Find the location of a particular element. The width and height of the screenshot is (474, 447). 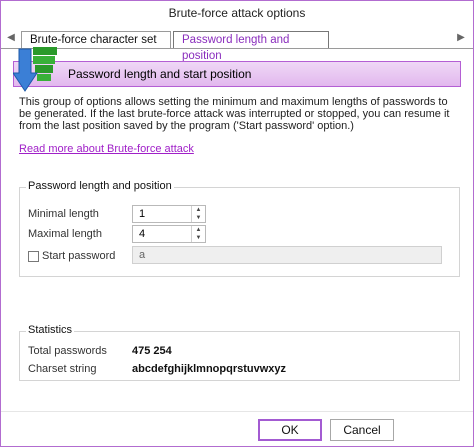

charset-string-label: Charset string is located at coordinates (62, 369).